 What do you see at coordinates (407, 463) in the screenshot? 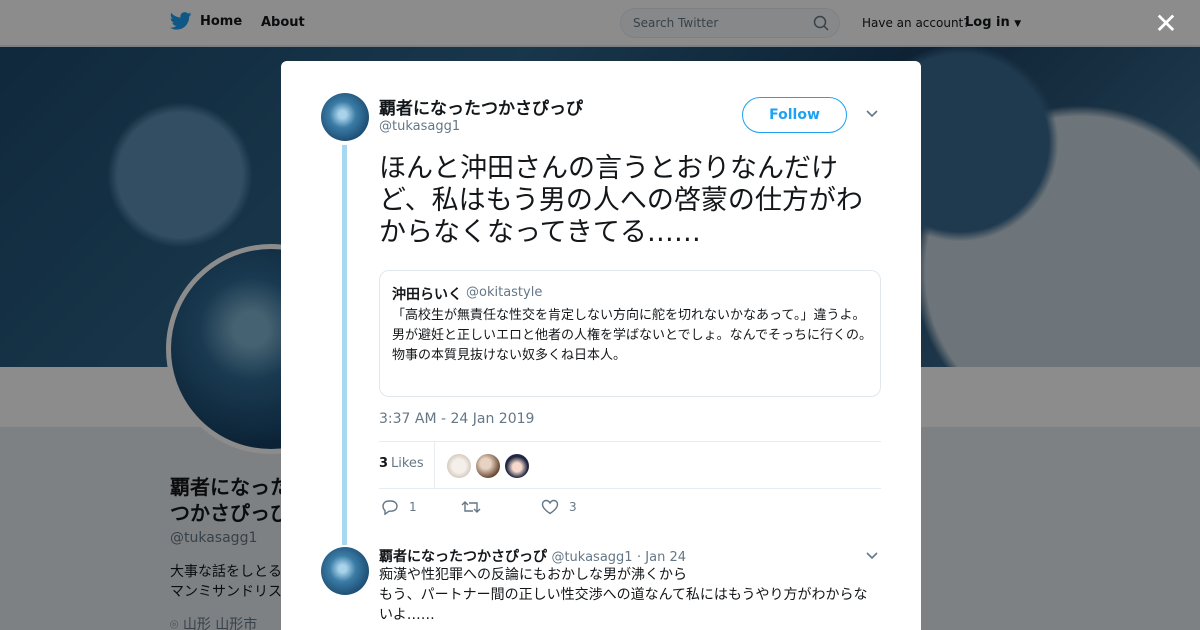
I see `likes-label: Likes` at bounding box center [407, 463].